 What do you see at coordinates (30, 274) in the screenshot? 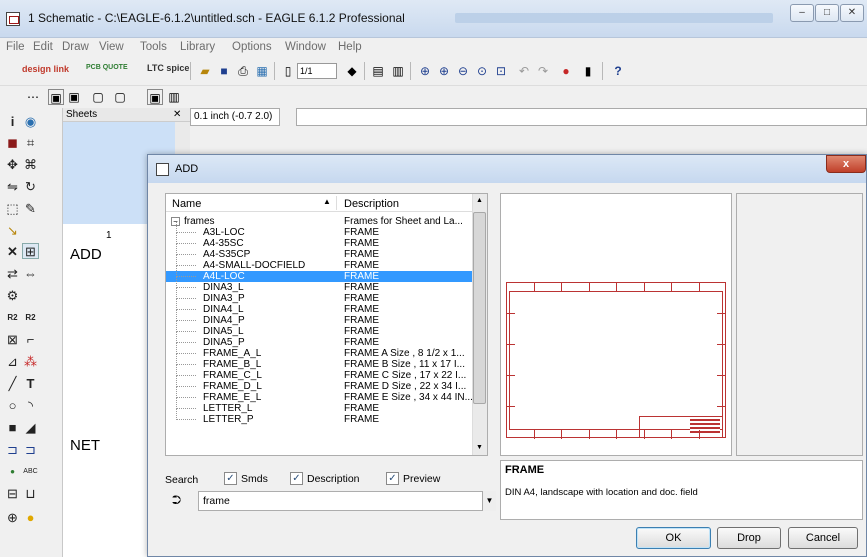
I see `replace-icon: ⇔` at bounding box center [30, 274].